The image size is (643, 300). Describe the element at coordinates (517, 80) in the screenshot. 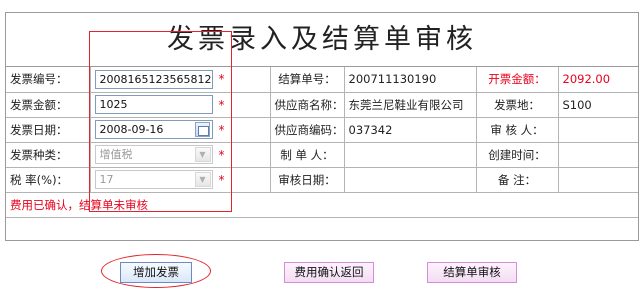

I see `billing-amount-label: 开票金额：` at that location.